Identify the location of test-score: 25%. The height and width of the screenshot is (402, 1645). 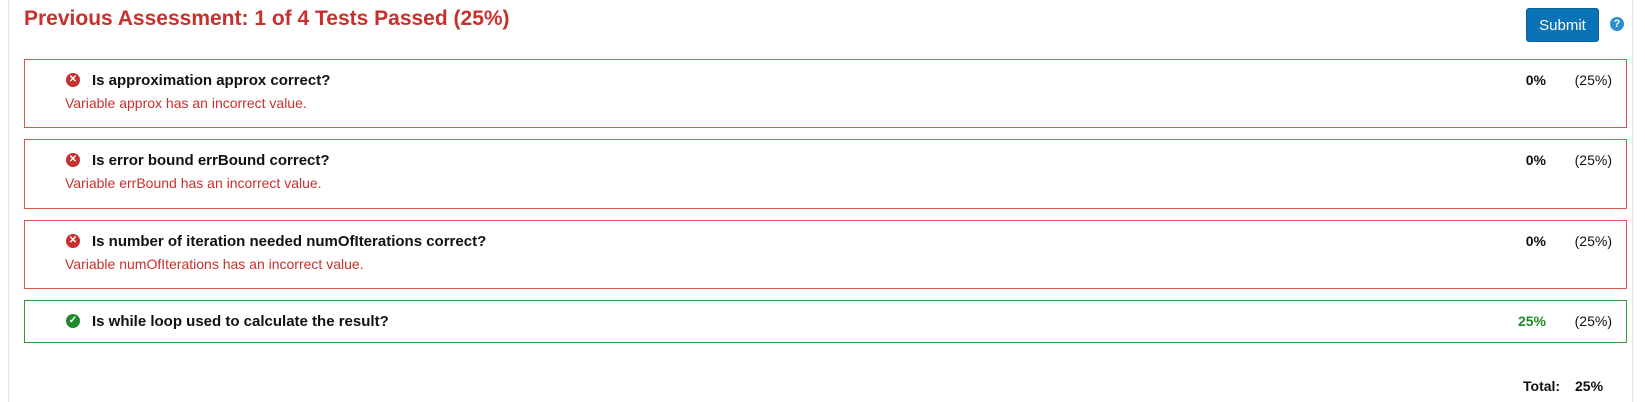
(1531, 321).